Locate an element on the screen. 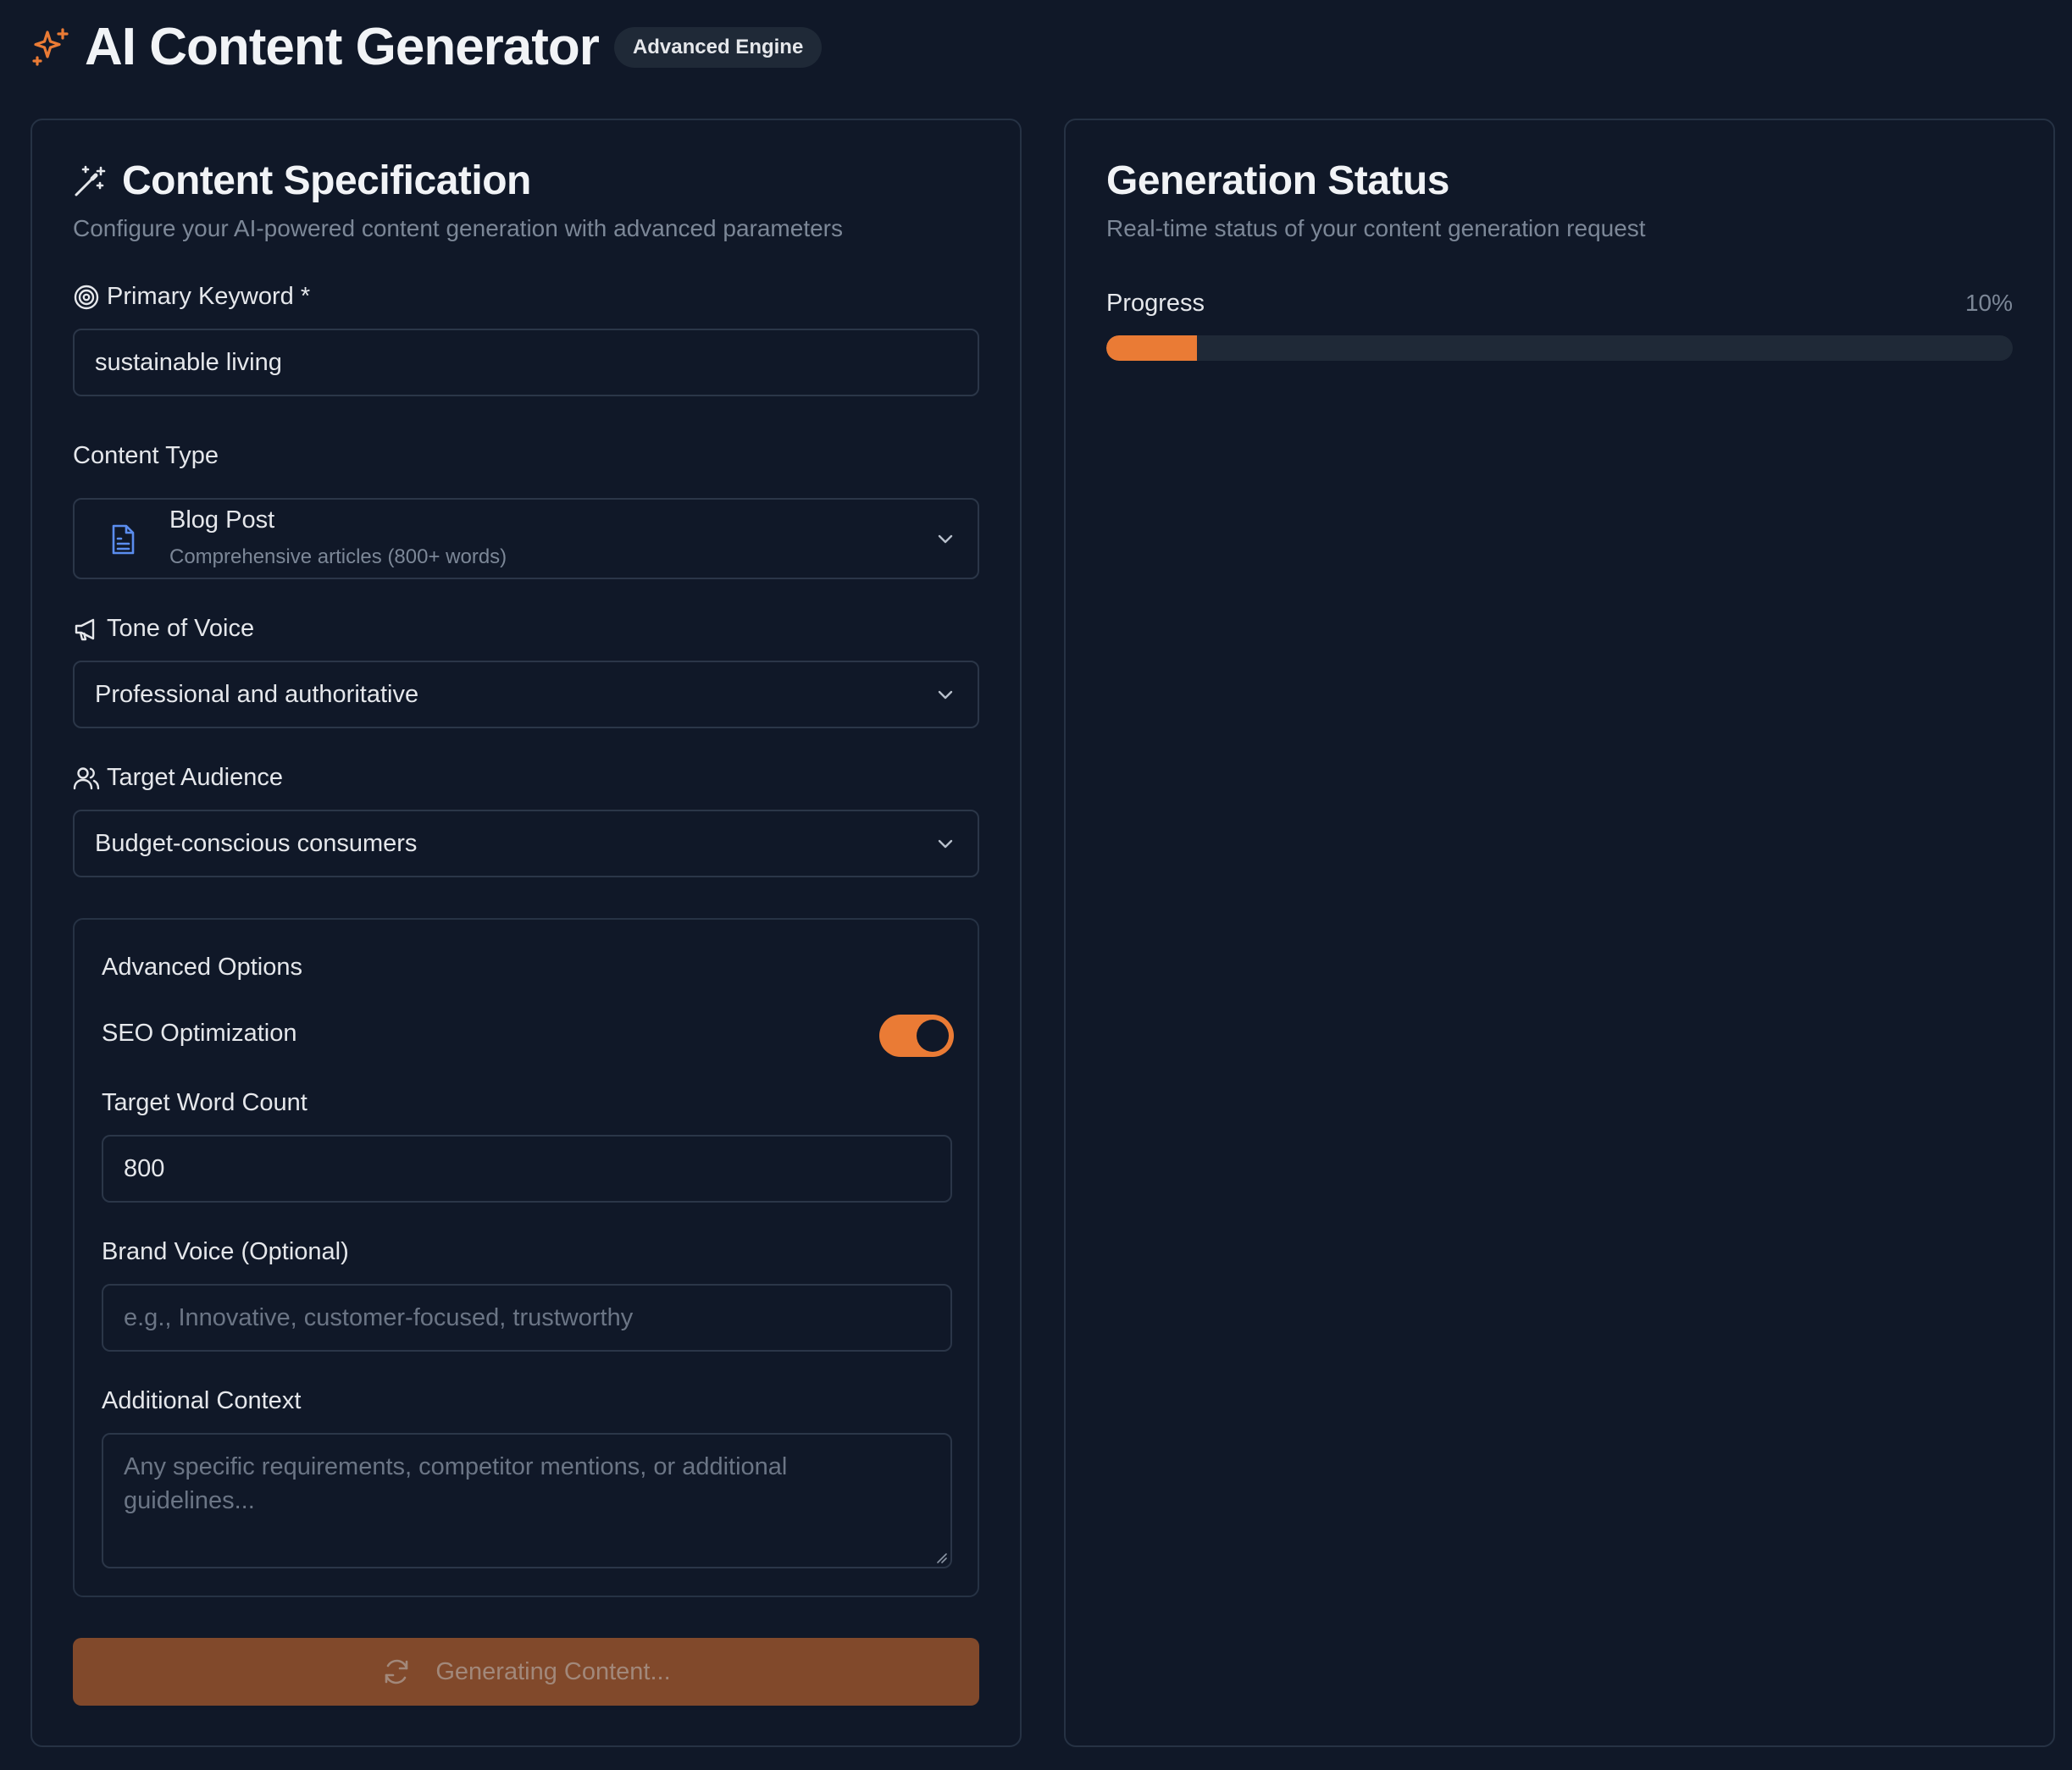  progress-percentage: 10% is located at coordinates (1988, 303).